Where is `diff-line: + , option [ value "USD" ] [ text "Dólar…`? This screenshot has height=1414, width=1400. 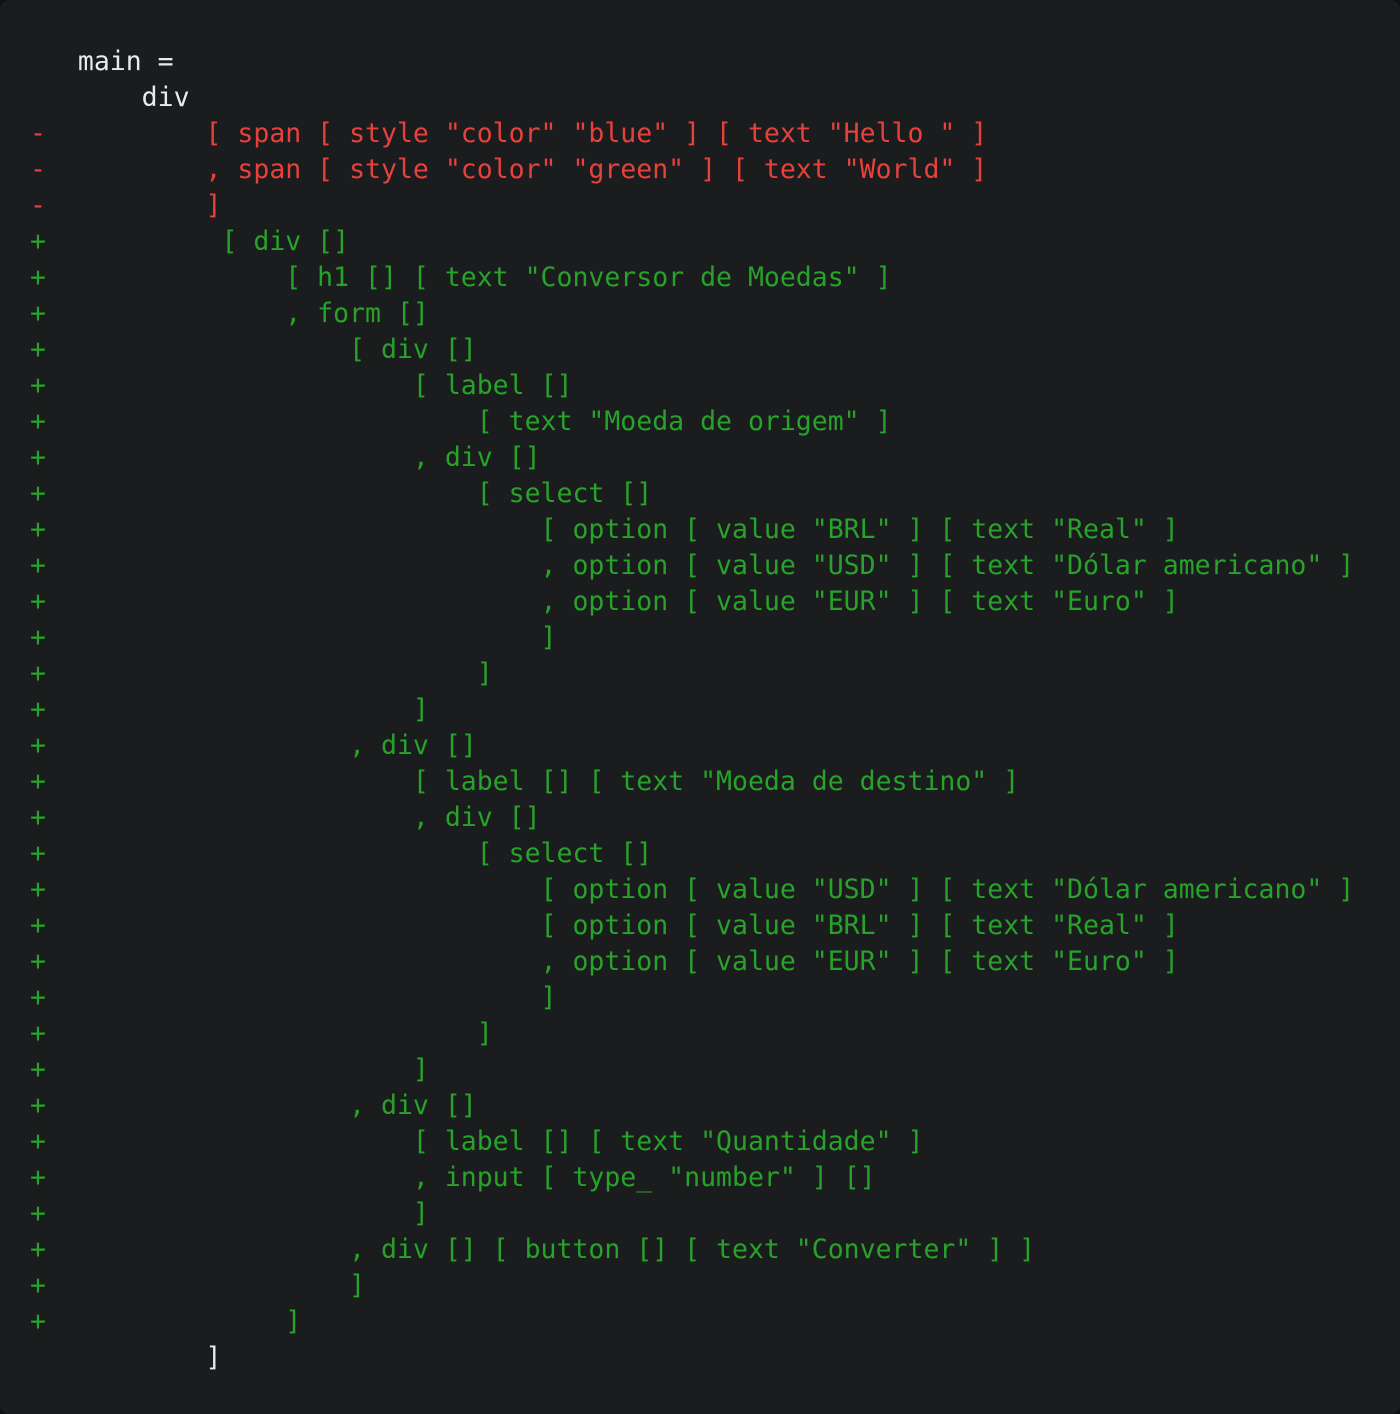
diff-line: + , option [ value "USD" ] [ text "Dólar… is located at coordinates (692, 565).